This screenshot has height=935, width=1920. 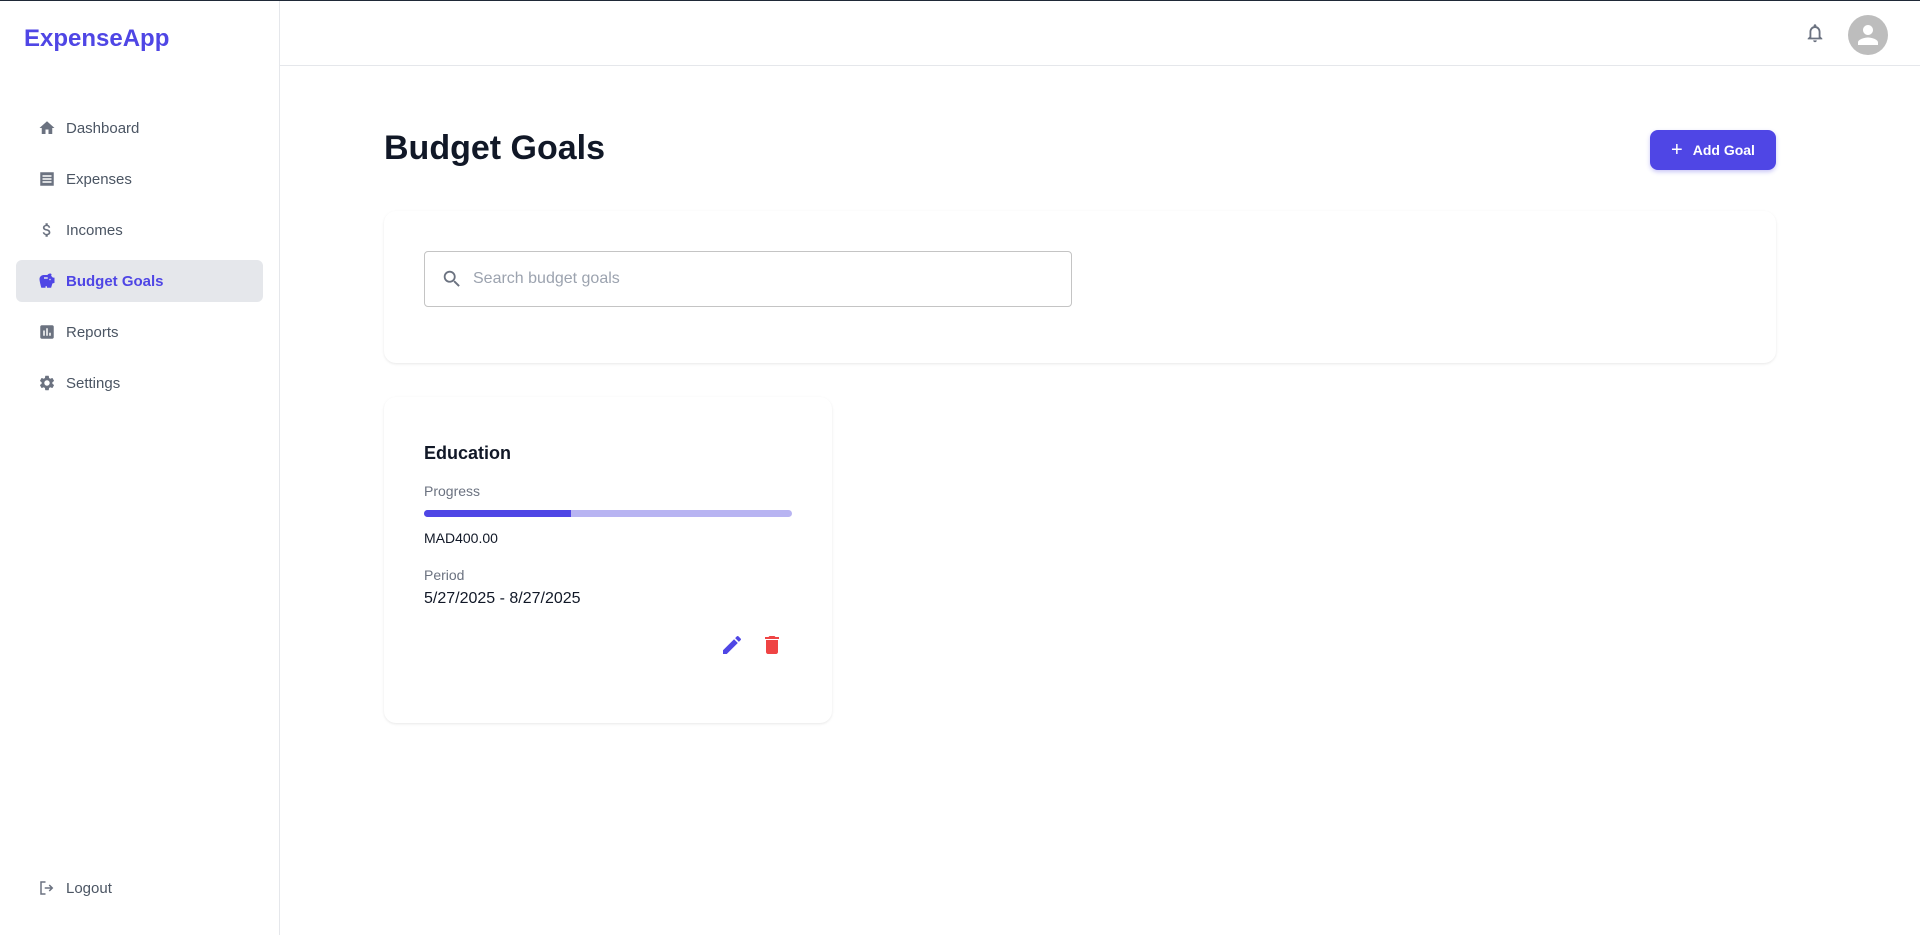 I want to click on piggy-bank-icon, so click(x=47, y=281).